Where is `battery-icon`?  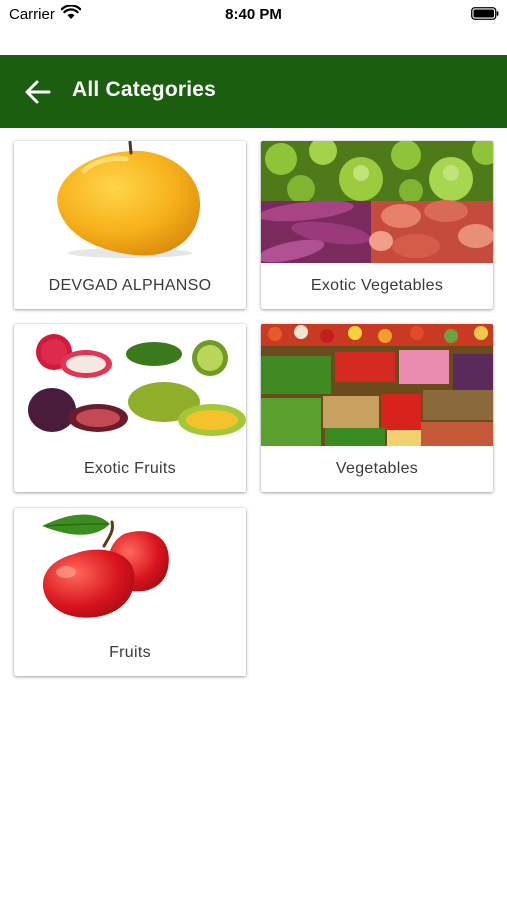 battery-icon is located at coordinates (485, 13).